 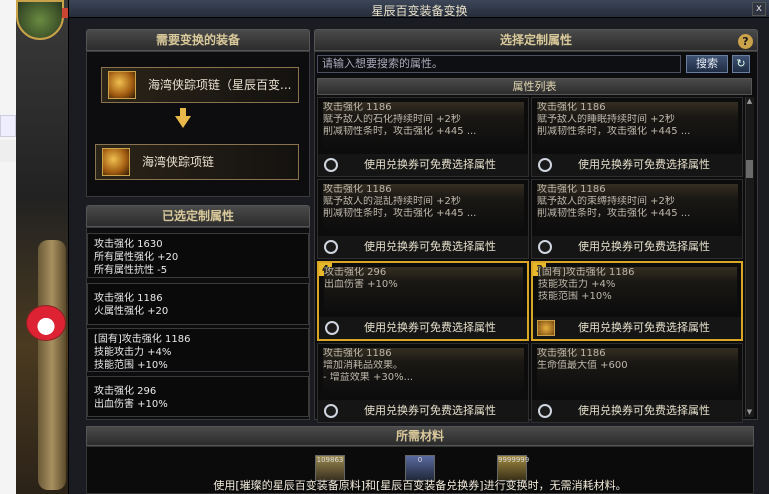 I want to click on selected-header: 已选定制属性, so click(x=198, y=216).